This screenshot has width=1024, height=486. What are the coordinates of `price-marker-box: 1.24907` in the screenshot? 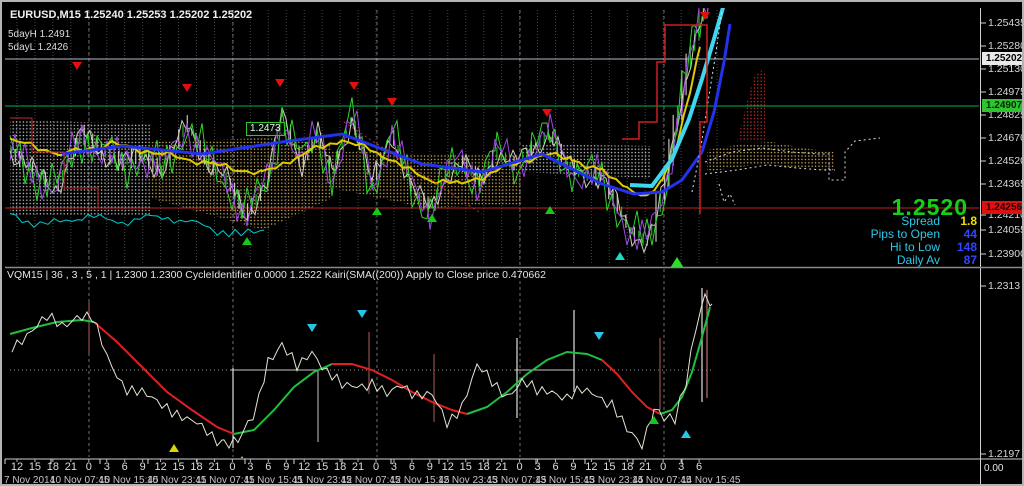 It's located at (1002, 105).